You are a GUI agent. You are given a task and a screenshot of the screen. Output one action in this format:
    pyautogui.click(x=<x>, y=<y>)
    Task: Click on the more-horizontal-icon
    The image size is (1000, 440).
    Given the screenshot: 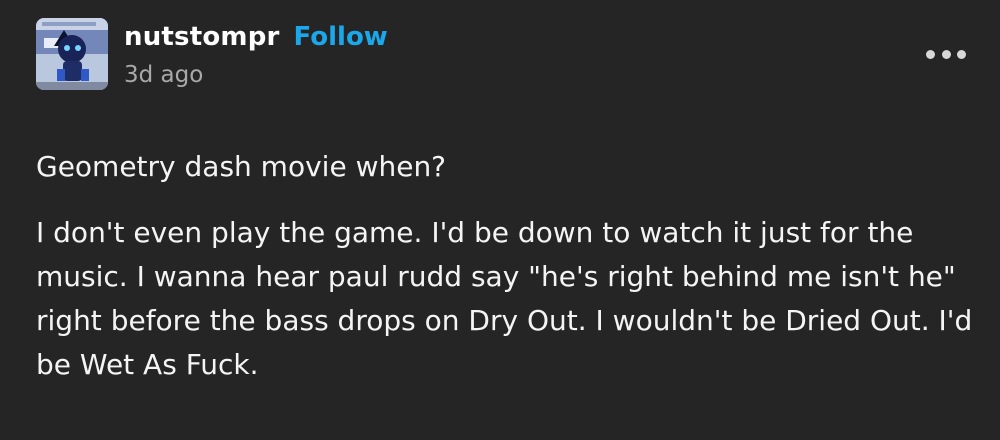 What is the action you would take?
    pyautogui.click(x=930, y=54)
    